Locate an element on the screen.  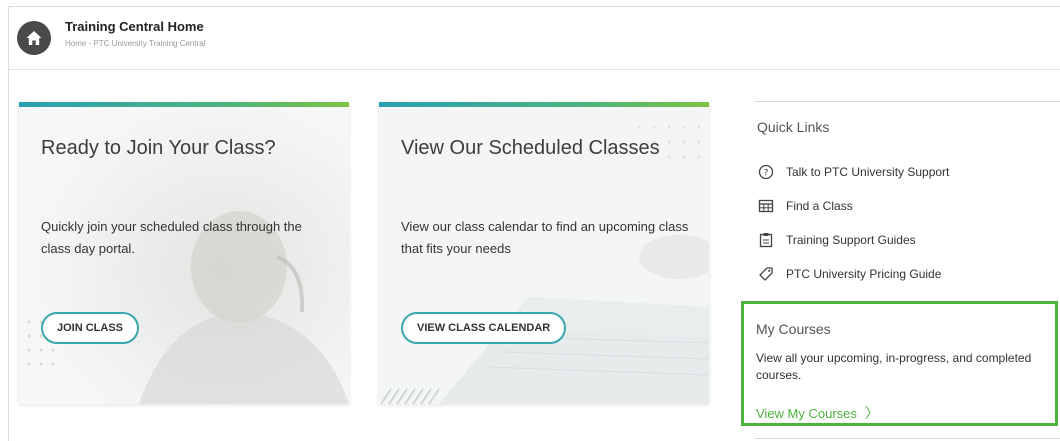
card-title: View Our Scheduled Classes is located at coordinates (530, 148).